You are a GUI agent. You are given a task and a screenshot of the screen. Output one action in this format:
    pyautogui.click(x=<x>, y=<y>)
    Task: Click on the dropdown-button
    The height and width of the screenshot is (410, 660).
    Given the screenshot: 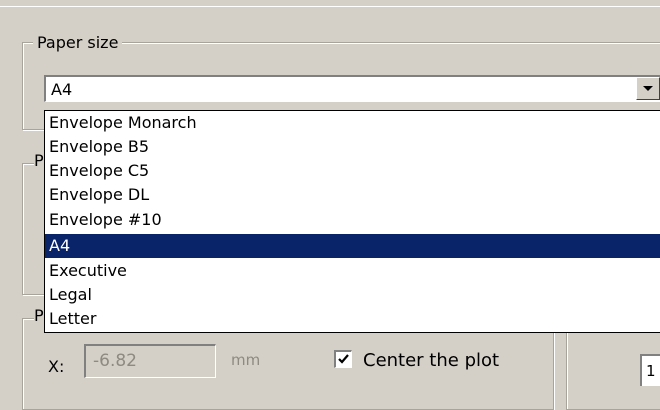 What is the action you would take?
    pyautogui.click(x=648, y=88)
    